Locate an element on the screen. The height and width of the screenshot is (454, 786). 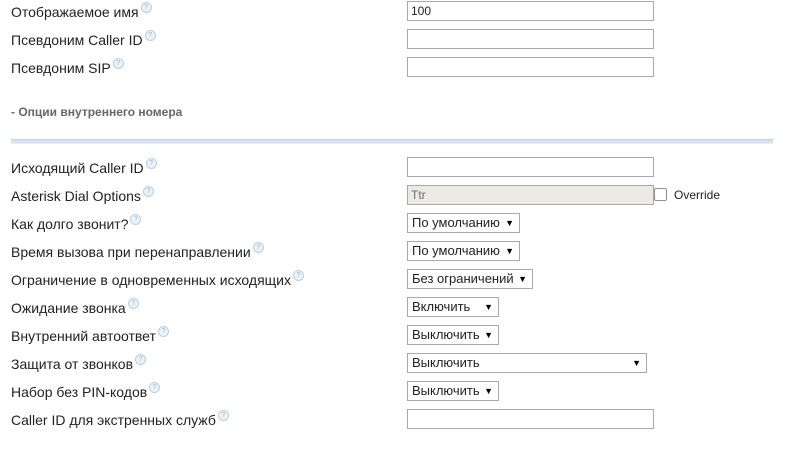
row-dial-options: Asterisk Dial Options? is located at coordinates (393, 197).